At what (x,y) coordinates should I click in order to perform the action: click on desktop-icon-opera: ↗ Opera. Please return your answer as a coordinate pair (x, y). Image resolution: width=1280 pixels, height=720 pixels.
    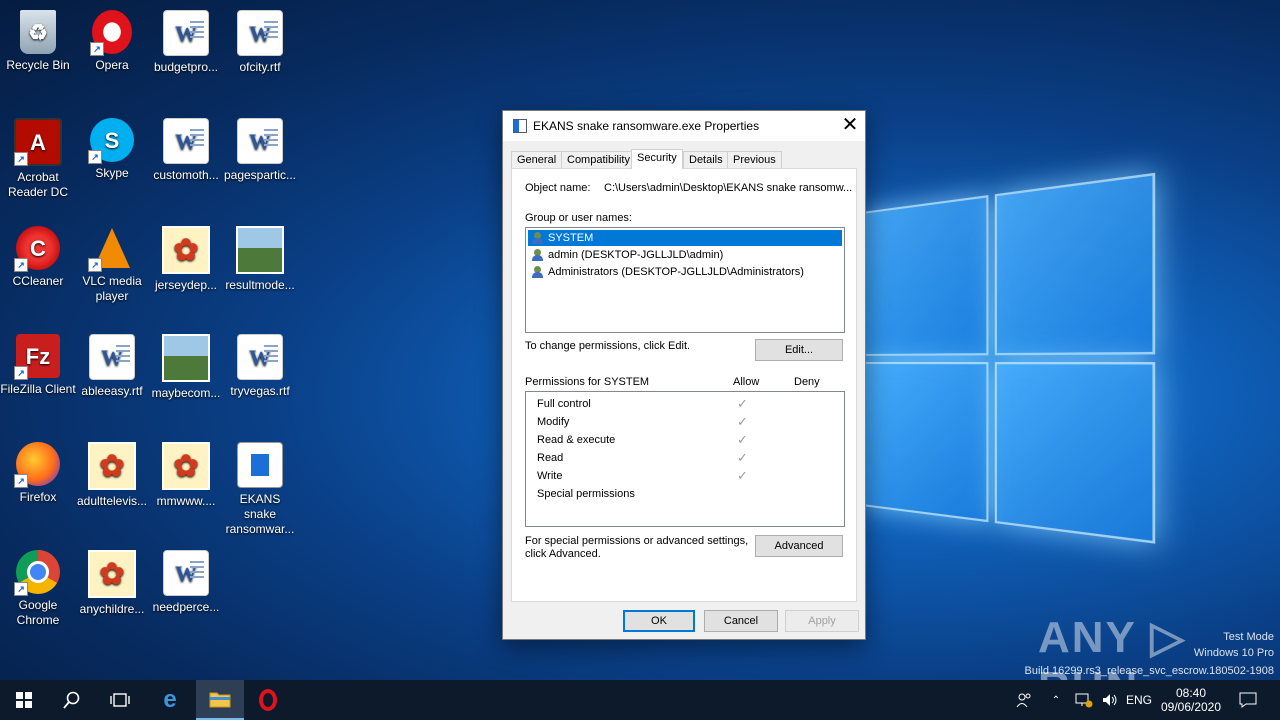
    Looking at the image, I should click on (112, 38).